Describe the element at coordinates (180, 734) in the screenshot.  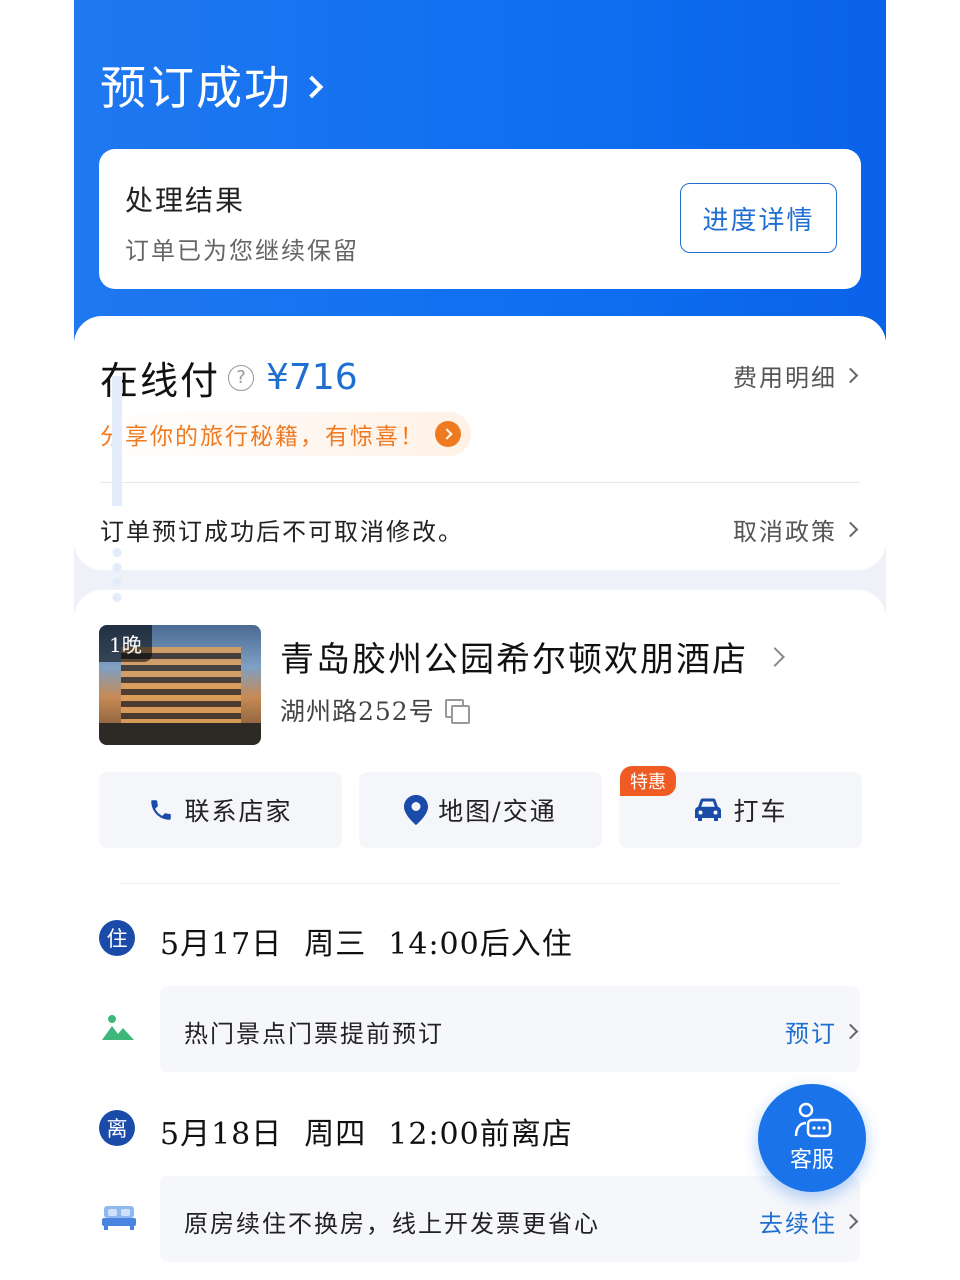
I see `hotel-ground-graphic` at that location.